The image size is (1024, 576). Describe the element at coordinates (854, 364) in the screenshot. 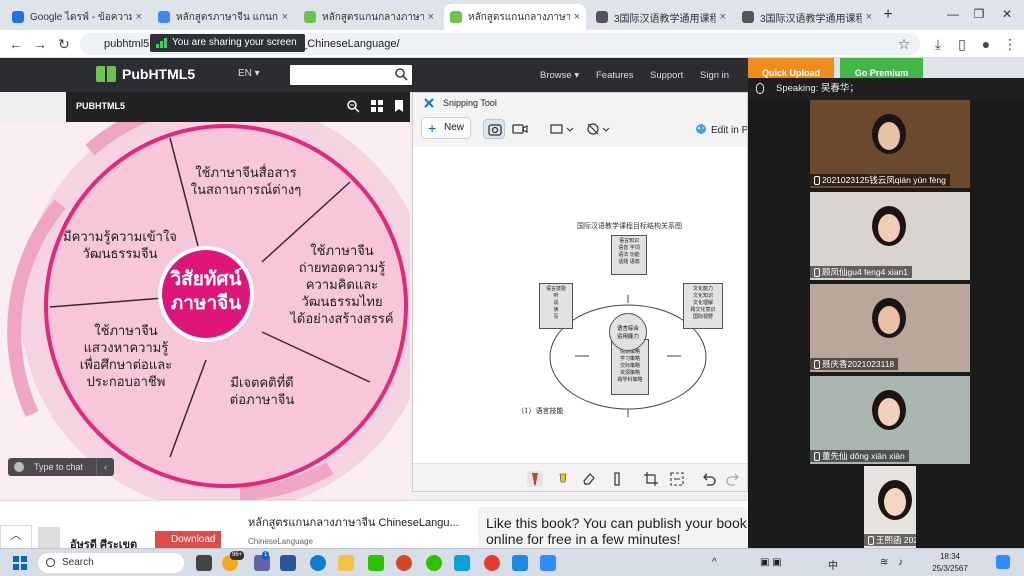

I see `participant-name: 聂庆香2021023118` at that location.